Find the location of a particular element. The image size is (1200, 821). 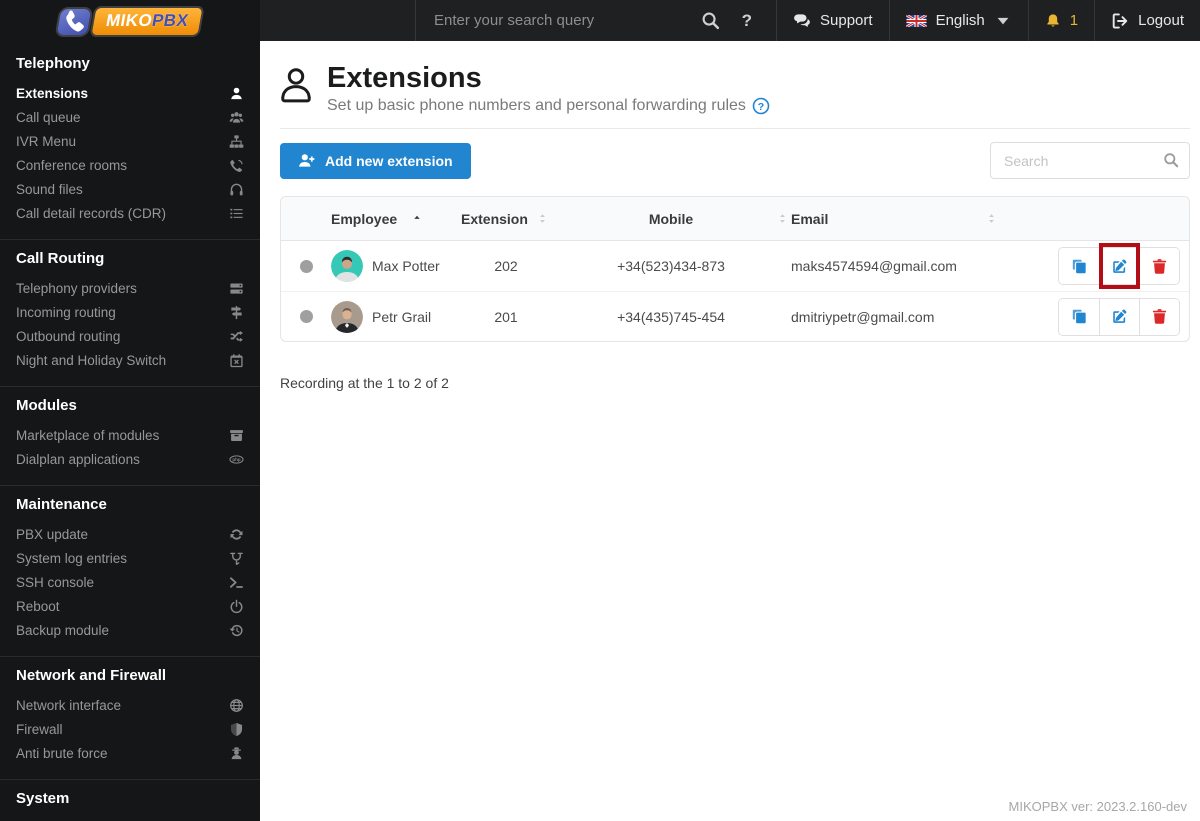

employee-name: Petr Grail is located at coordinates (402, 316).